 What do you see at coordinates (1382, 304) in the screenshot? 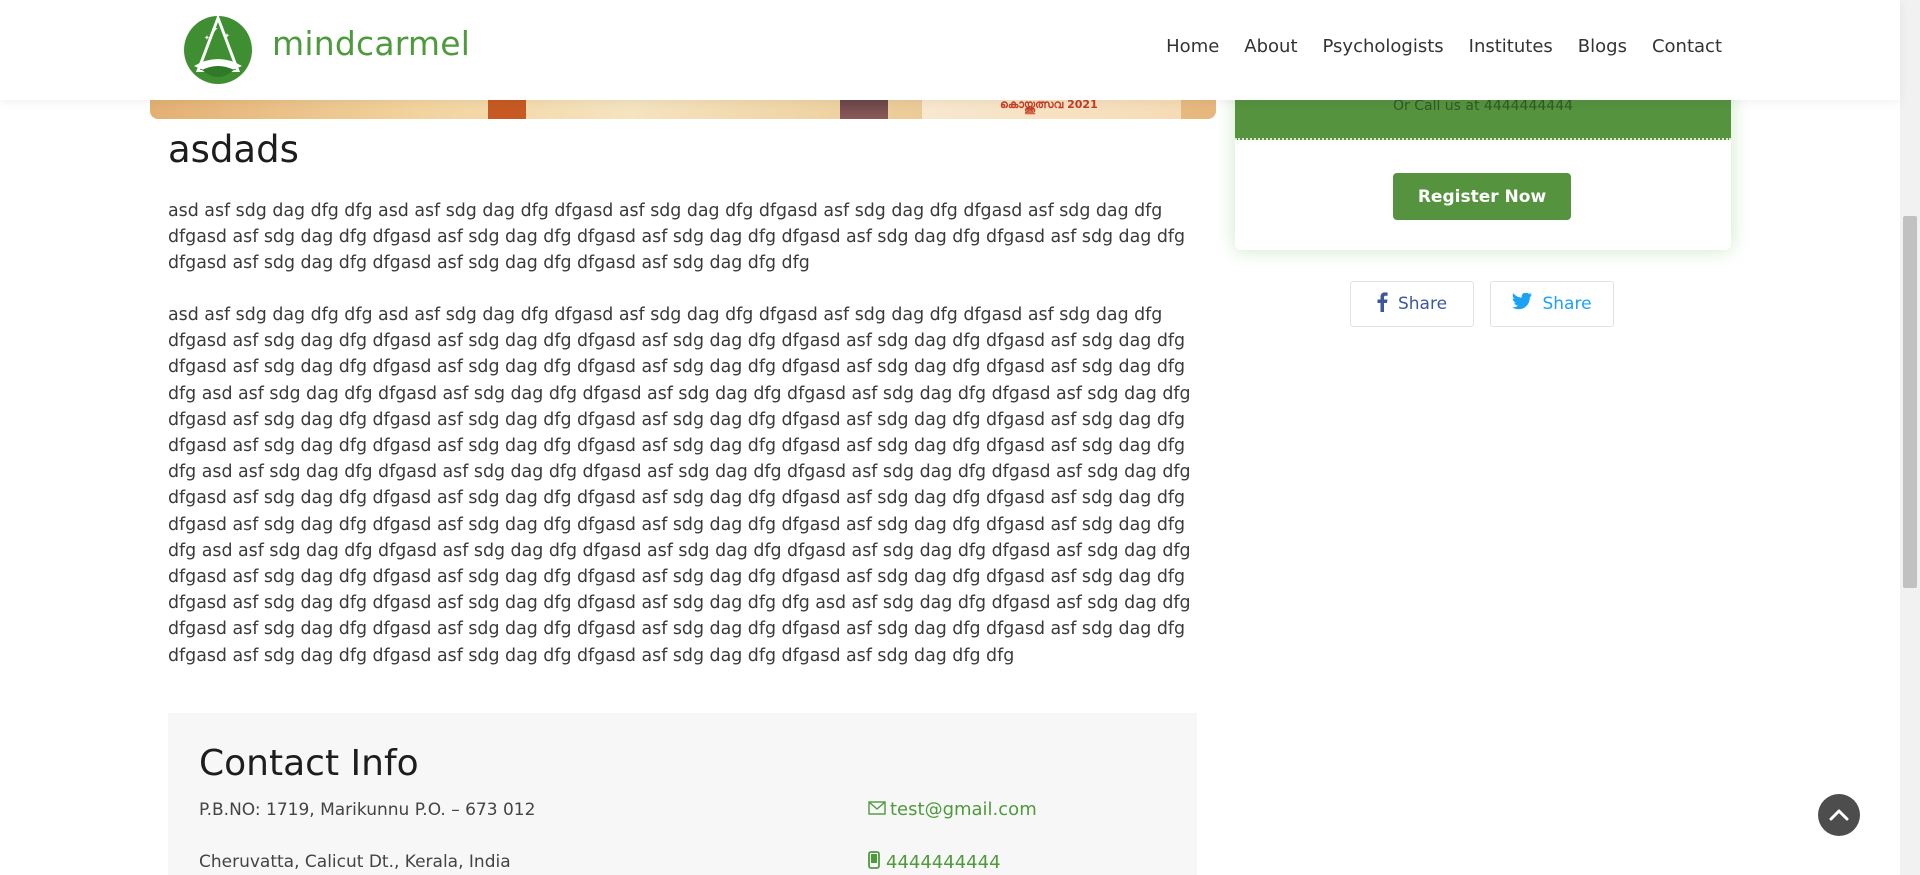
I see `facebook-icon` at bounding box center [1382, 304].